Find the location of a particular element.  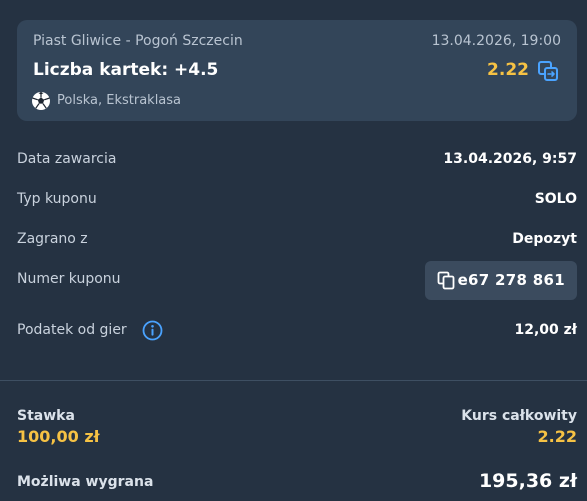

row-date: Data zawarcia 13.04.2026, 9:57 is located at coordinates (297, 160).